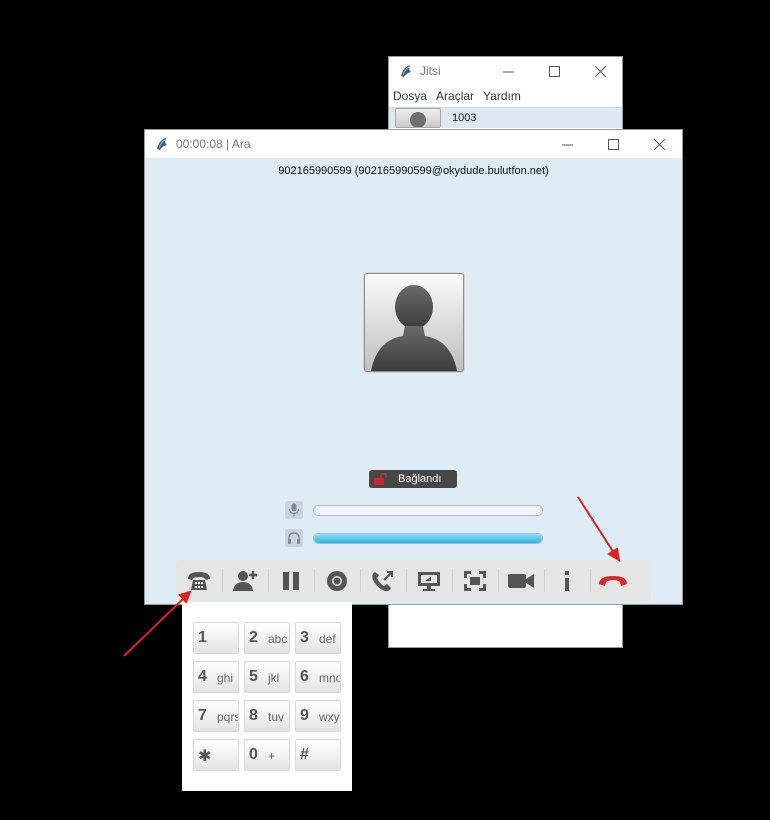  What do you see at coordinates (614, 554) in the screenshot?
I see `arrowhead-hangup` at bounding box center [614, 554].